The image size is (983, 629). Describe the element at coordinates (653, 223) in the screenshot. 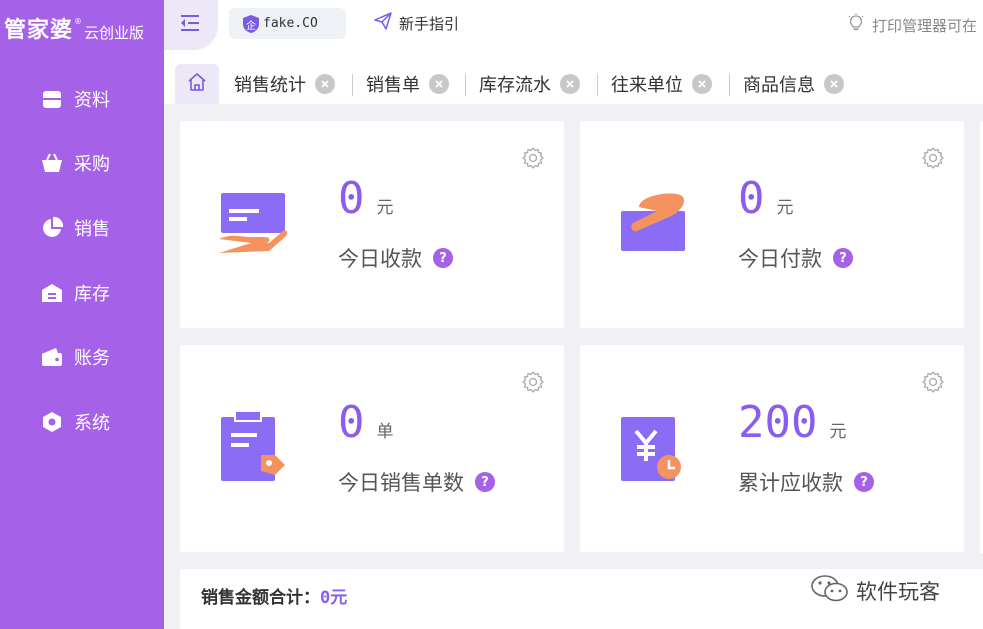

I see `pay-money-illustration-icon` at that location.